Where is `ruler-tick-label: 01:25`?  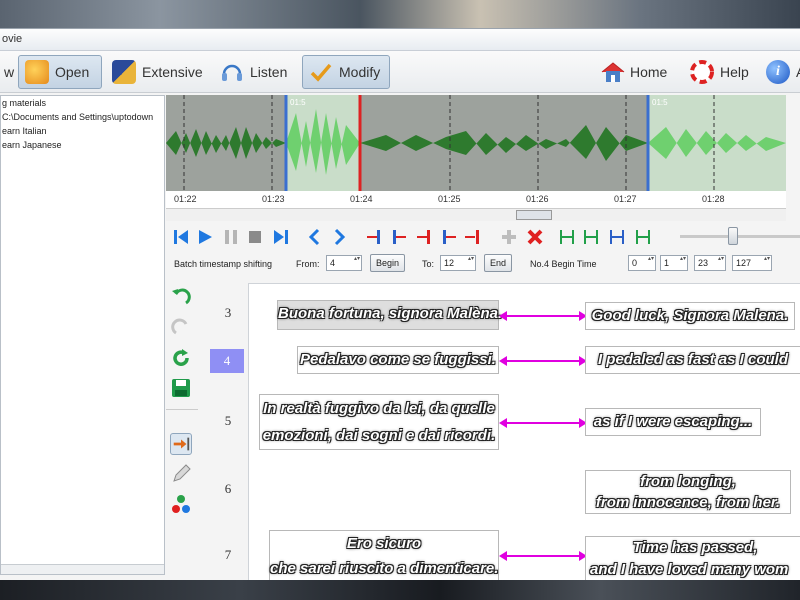 ruler-tick-label: 01:25 is located at coordinates (449, 199).